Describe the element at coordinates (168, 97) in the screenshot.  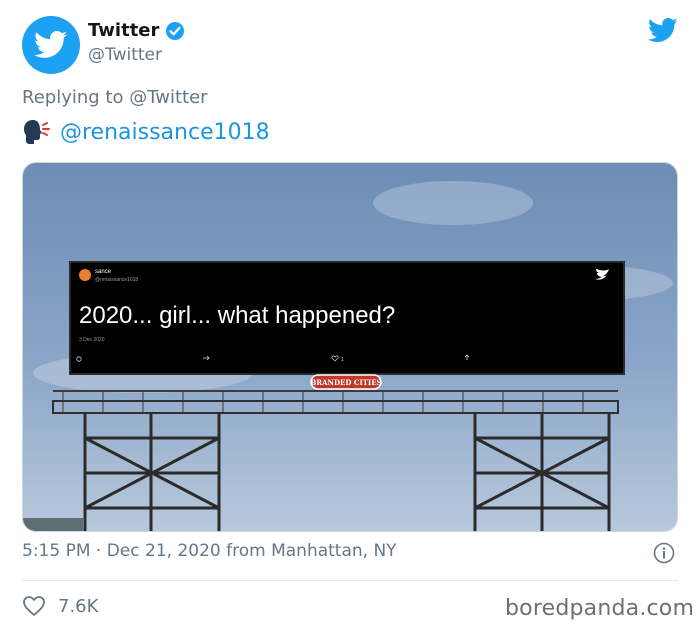
I see `replying-to-link: @Twitter` at that location.